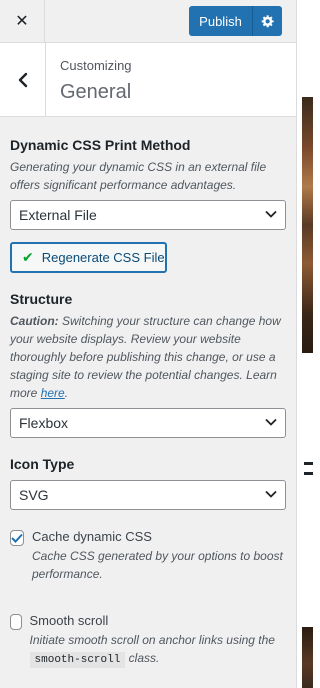 The image size is (320, 688). Describe the element at coordinates (66, 393) in the screenshot. I see `caution-suffix: .` at that location.